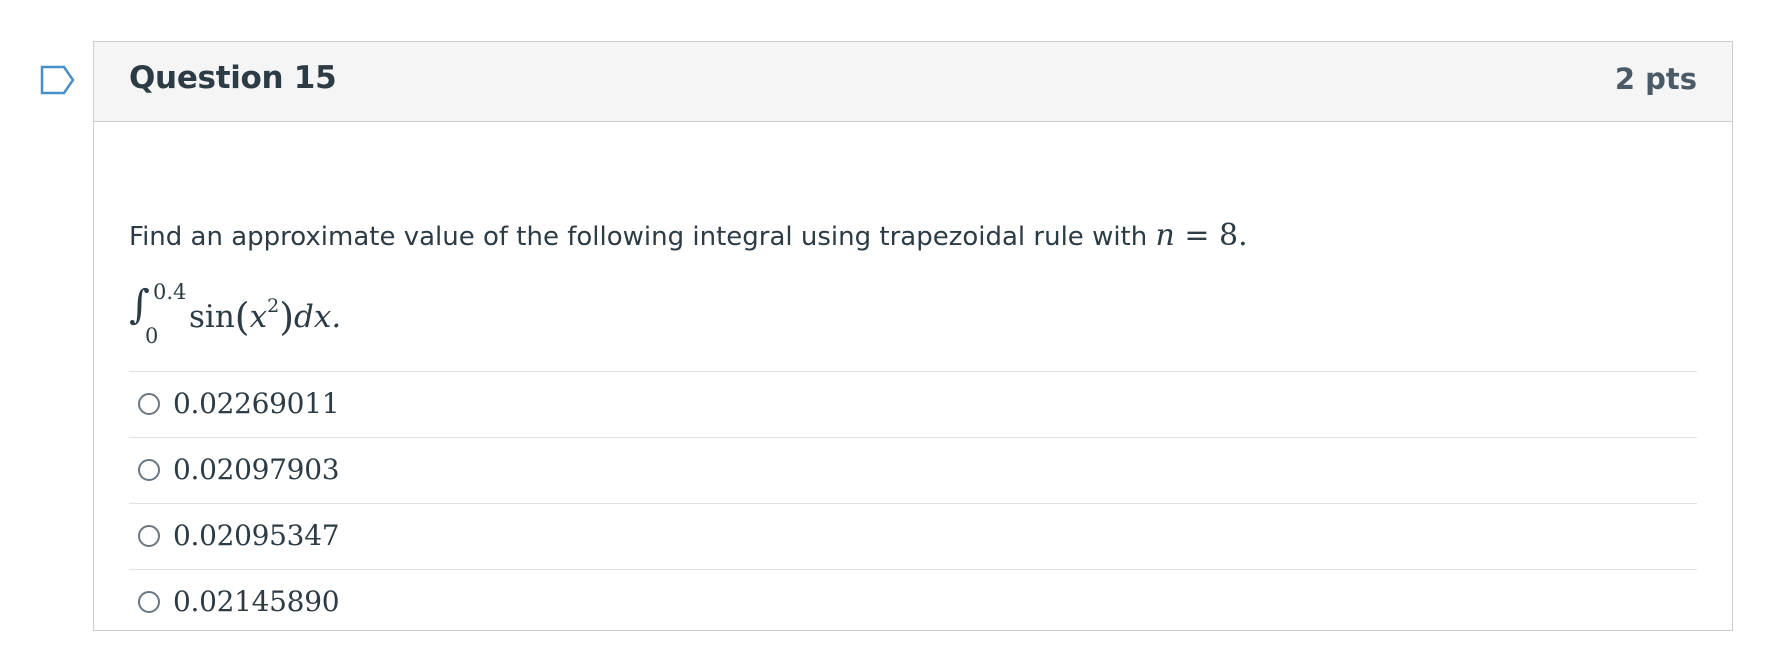 This screenshot has height=657, width=1766. What do you see at coordinates (212, 317) in the screenshot?
I see `integrand-function: sin` at bounding box center [212, 317].